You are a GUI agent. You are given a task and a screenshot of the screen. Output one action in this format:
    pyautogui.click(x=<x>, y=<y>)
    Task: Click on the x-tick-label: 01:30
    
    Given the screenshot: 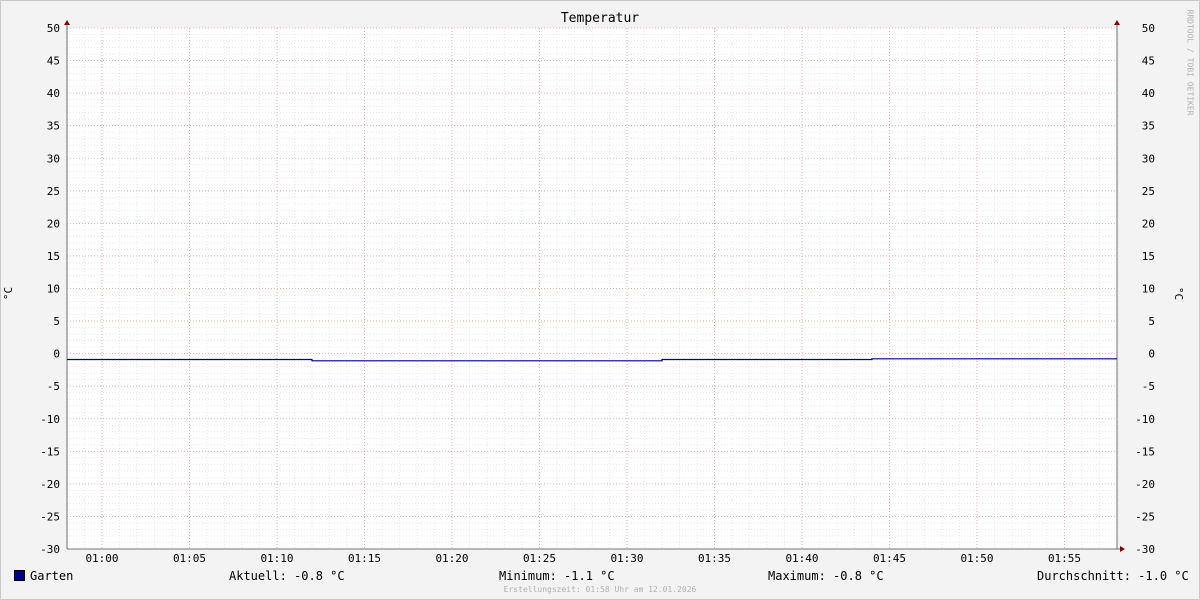 What is the action you would take?
    pyautogui.click(x=626, y=558)
    